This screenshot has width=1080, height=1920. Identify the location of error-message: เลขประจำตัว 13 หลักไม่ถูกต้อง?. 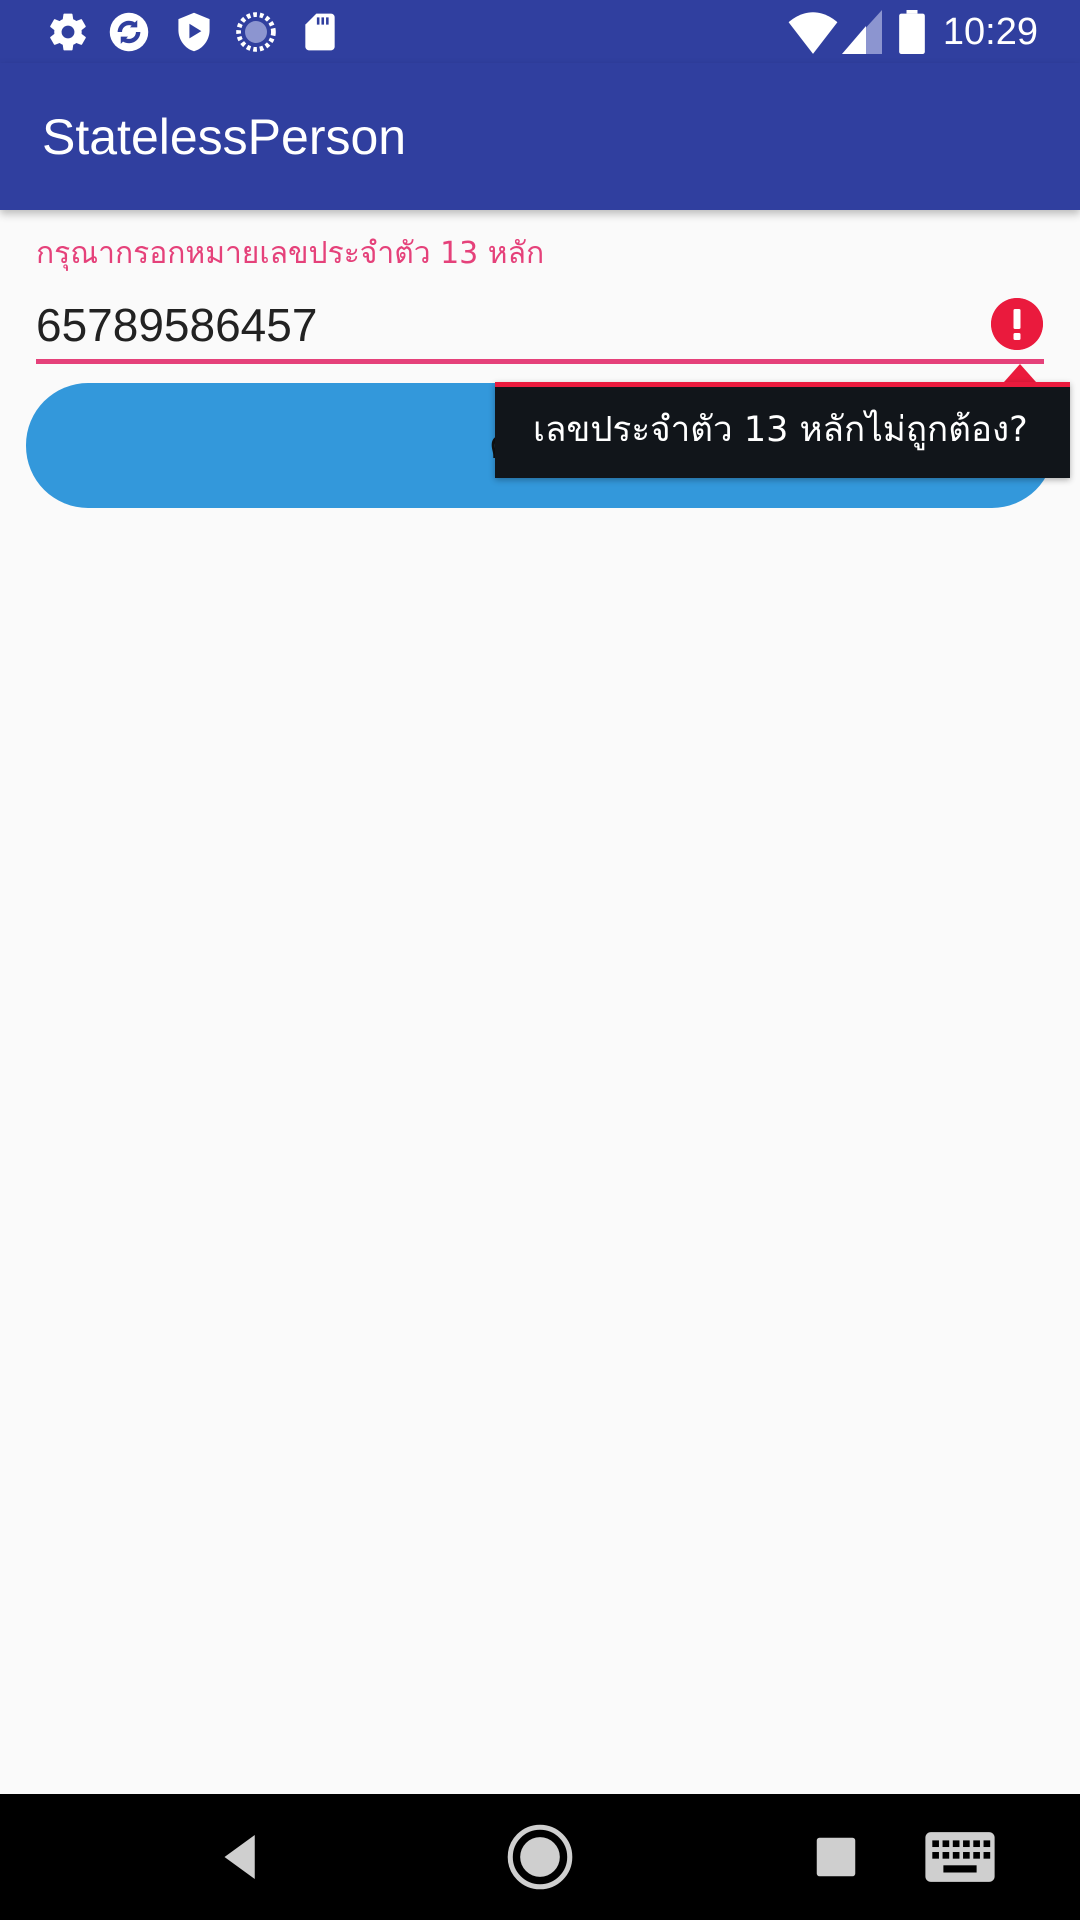
(780, 430).